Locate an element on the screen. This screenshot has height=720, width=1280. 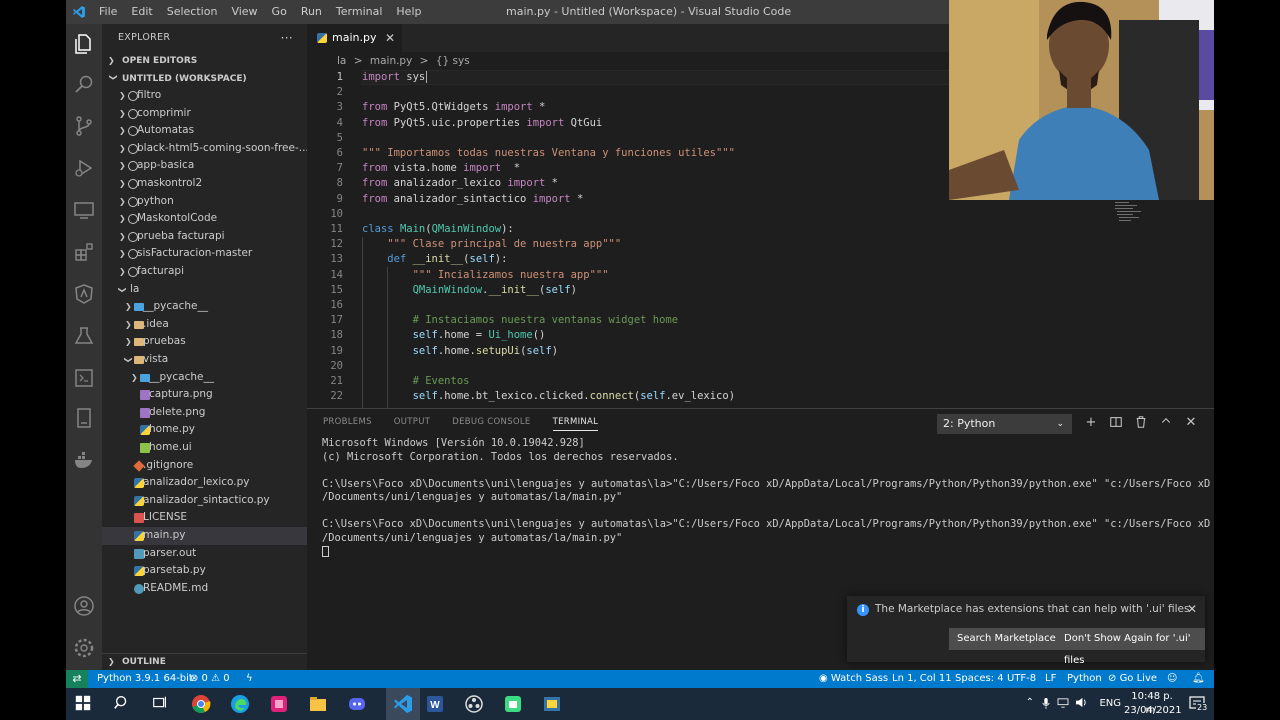
tab-main-py: main.py ✕ is located at coordinates (354, 38).